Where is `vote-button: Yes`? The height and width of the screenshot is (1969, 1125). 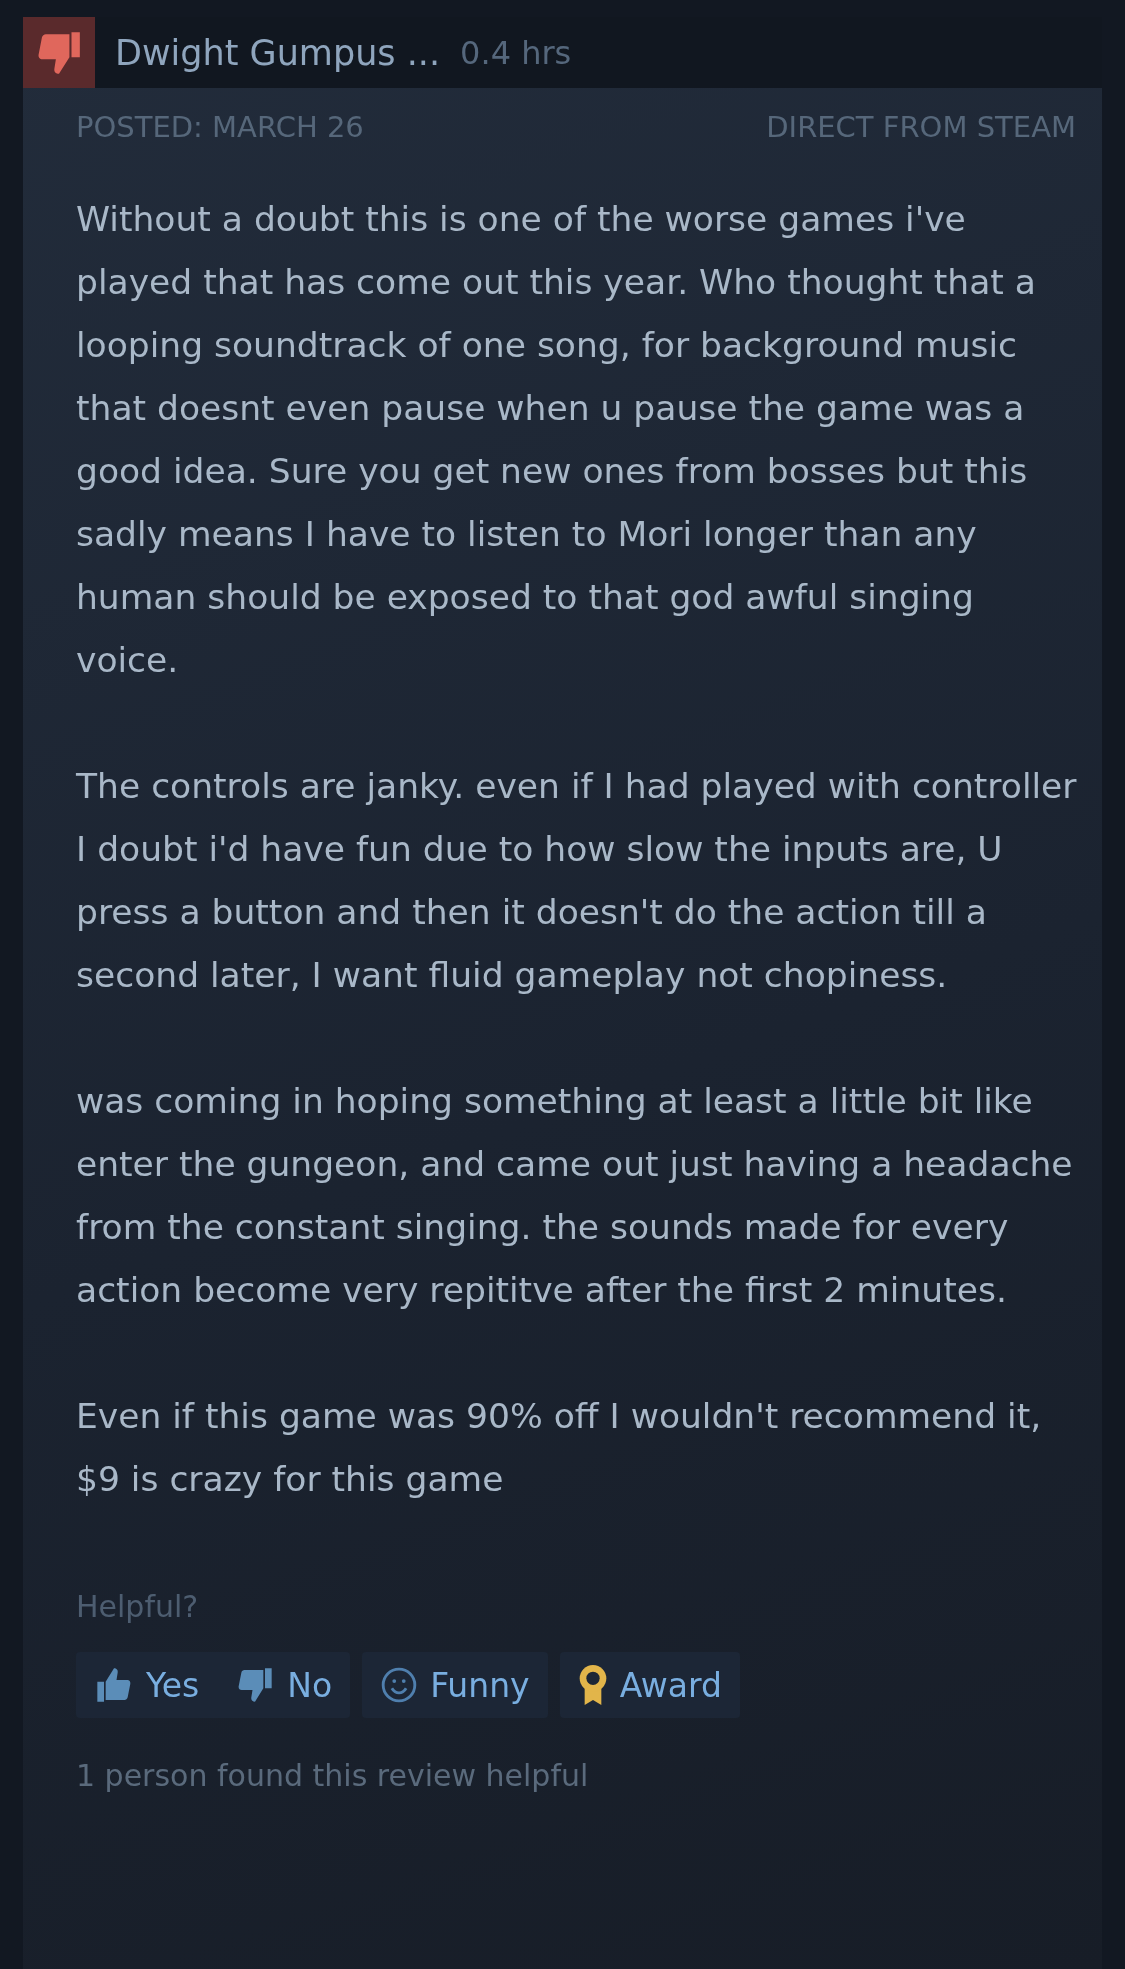 vote-button: Yes is located at coordinates (147, 1685).